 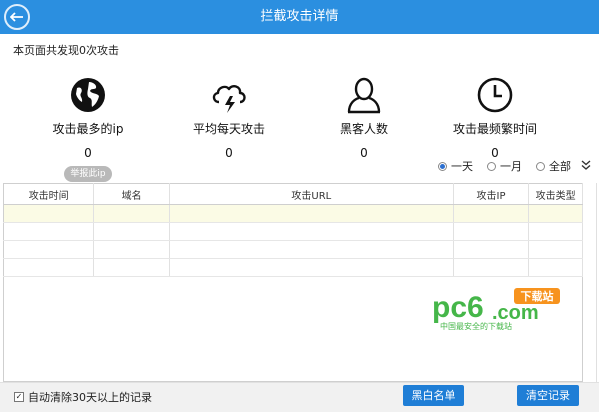 What do you see at coordinates (495, 115) in the screenshot?
I see `stat-peak-time: 攻击最频繁时间 0` at bounding box center [495, 115].